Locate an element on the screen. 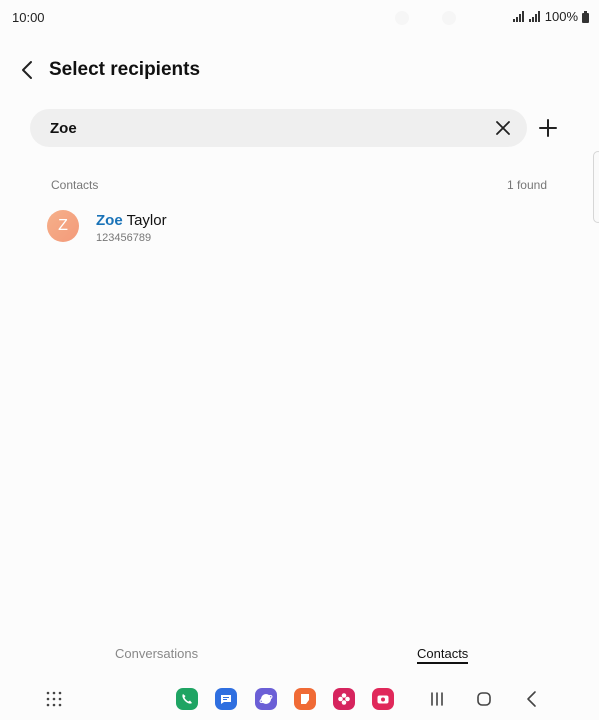 Image resolution: width=599 pixels, height=720 pixels. internet-icon is located at coordinates (266, 699).